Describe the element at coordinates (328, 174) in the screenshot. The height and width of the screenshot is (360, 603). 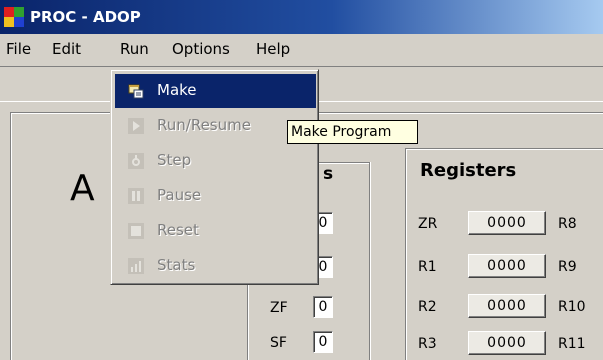
I see `flags-title: s` at that location.